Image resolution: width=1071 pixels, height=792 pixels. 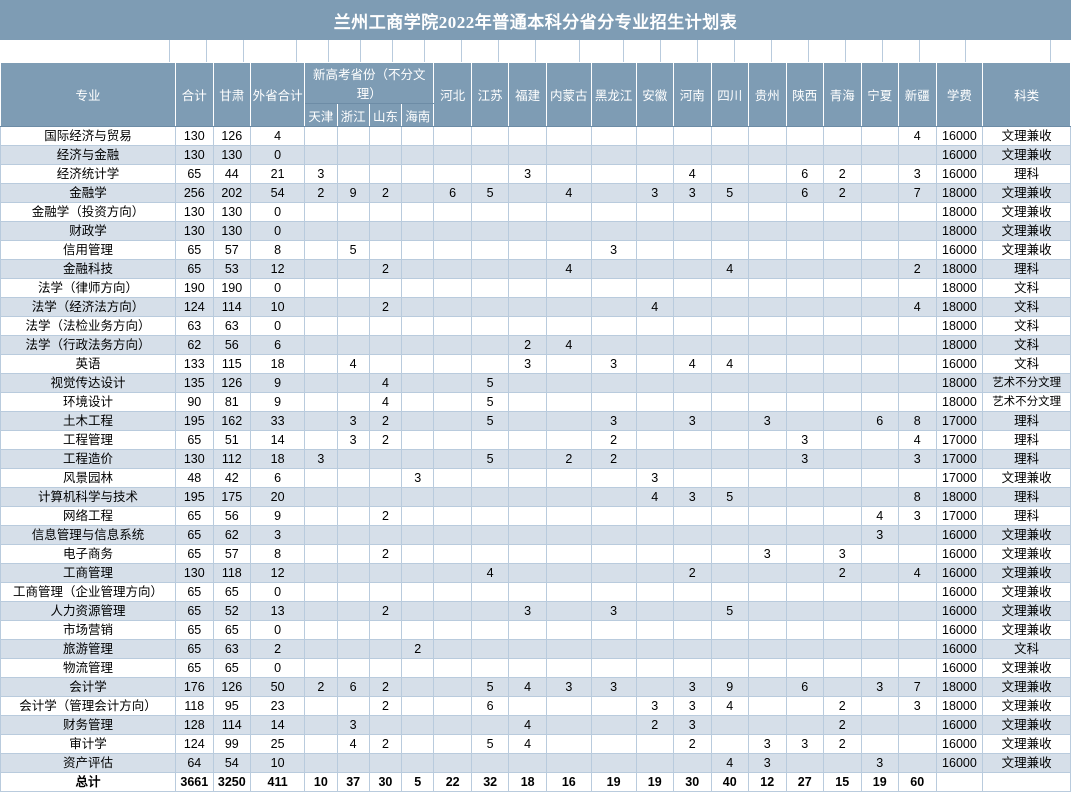 What do you see at coordinates (385, 782) in the screenshot?
I see `cell-shandong: 30` at bounding box center [385, 782].